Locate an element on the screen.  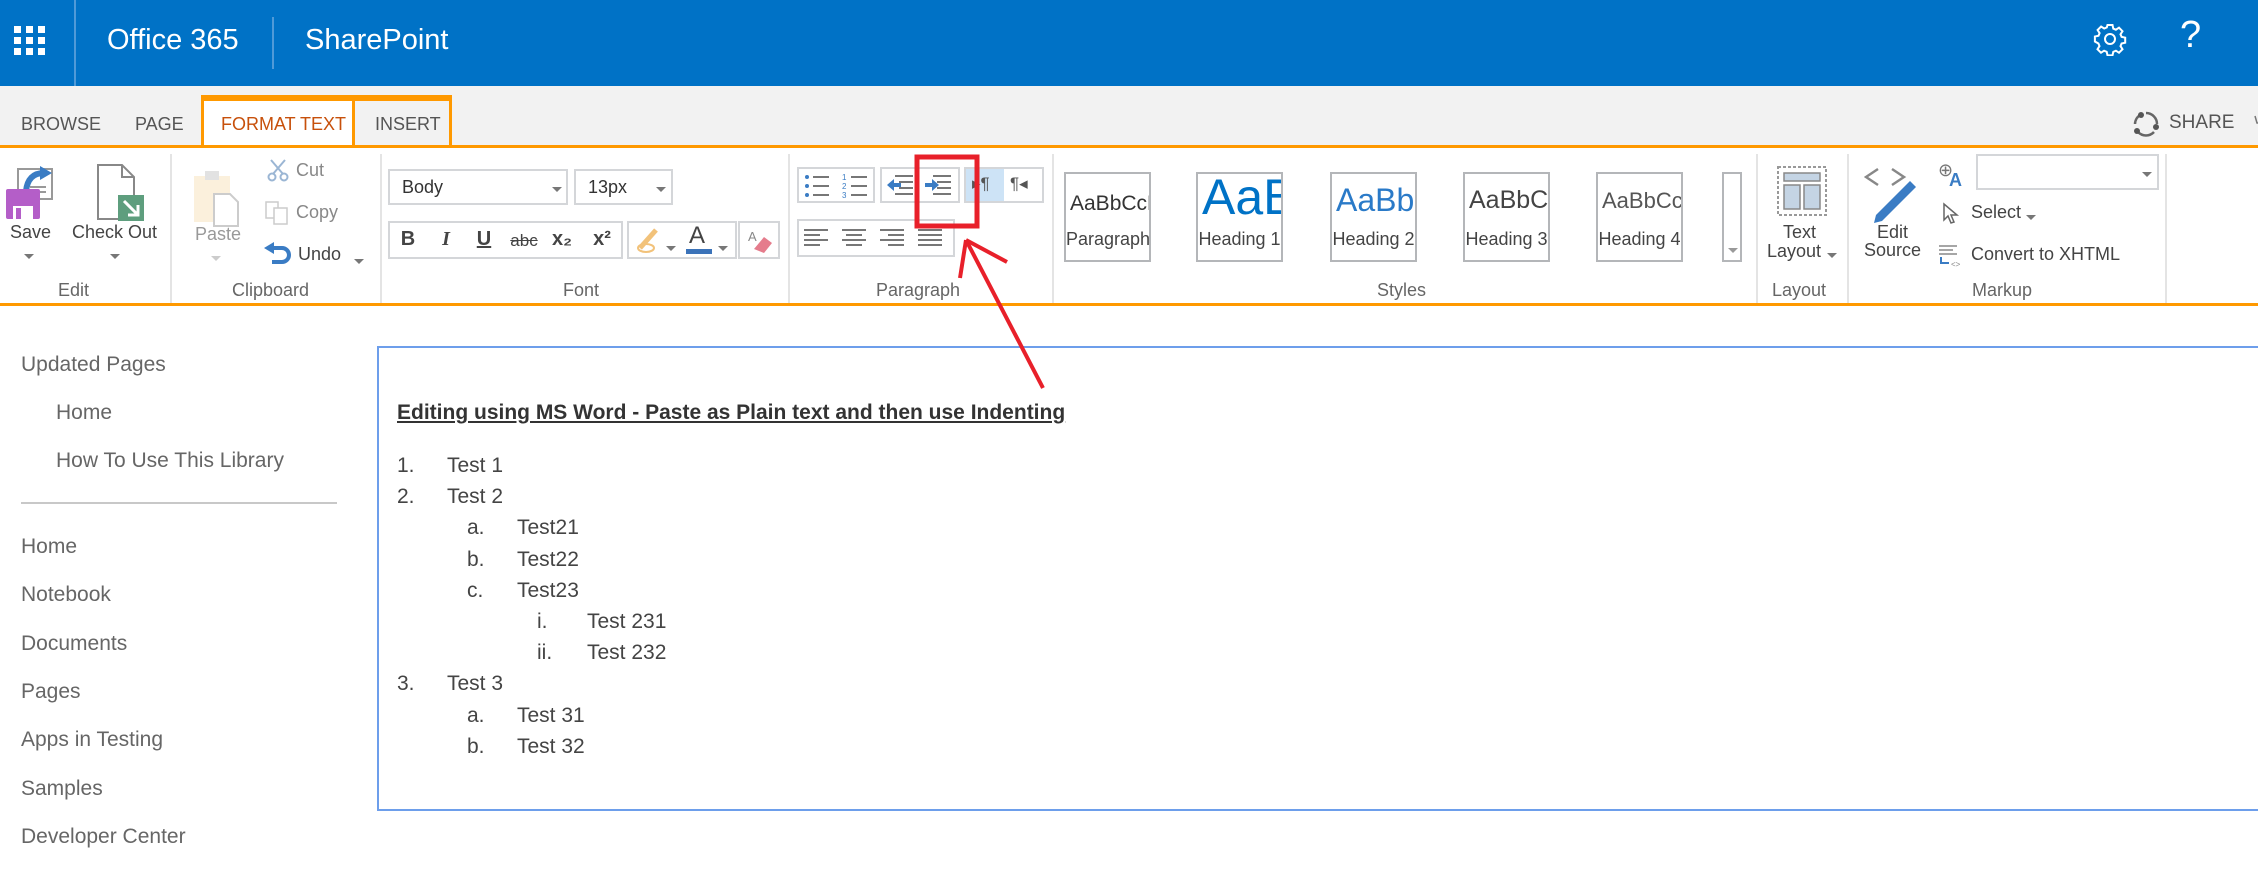
style-name: Heading 3 is located at coordinates (1506, 239).